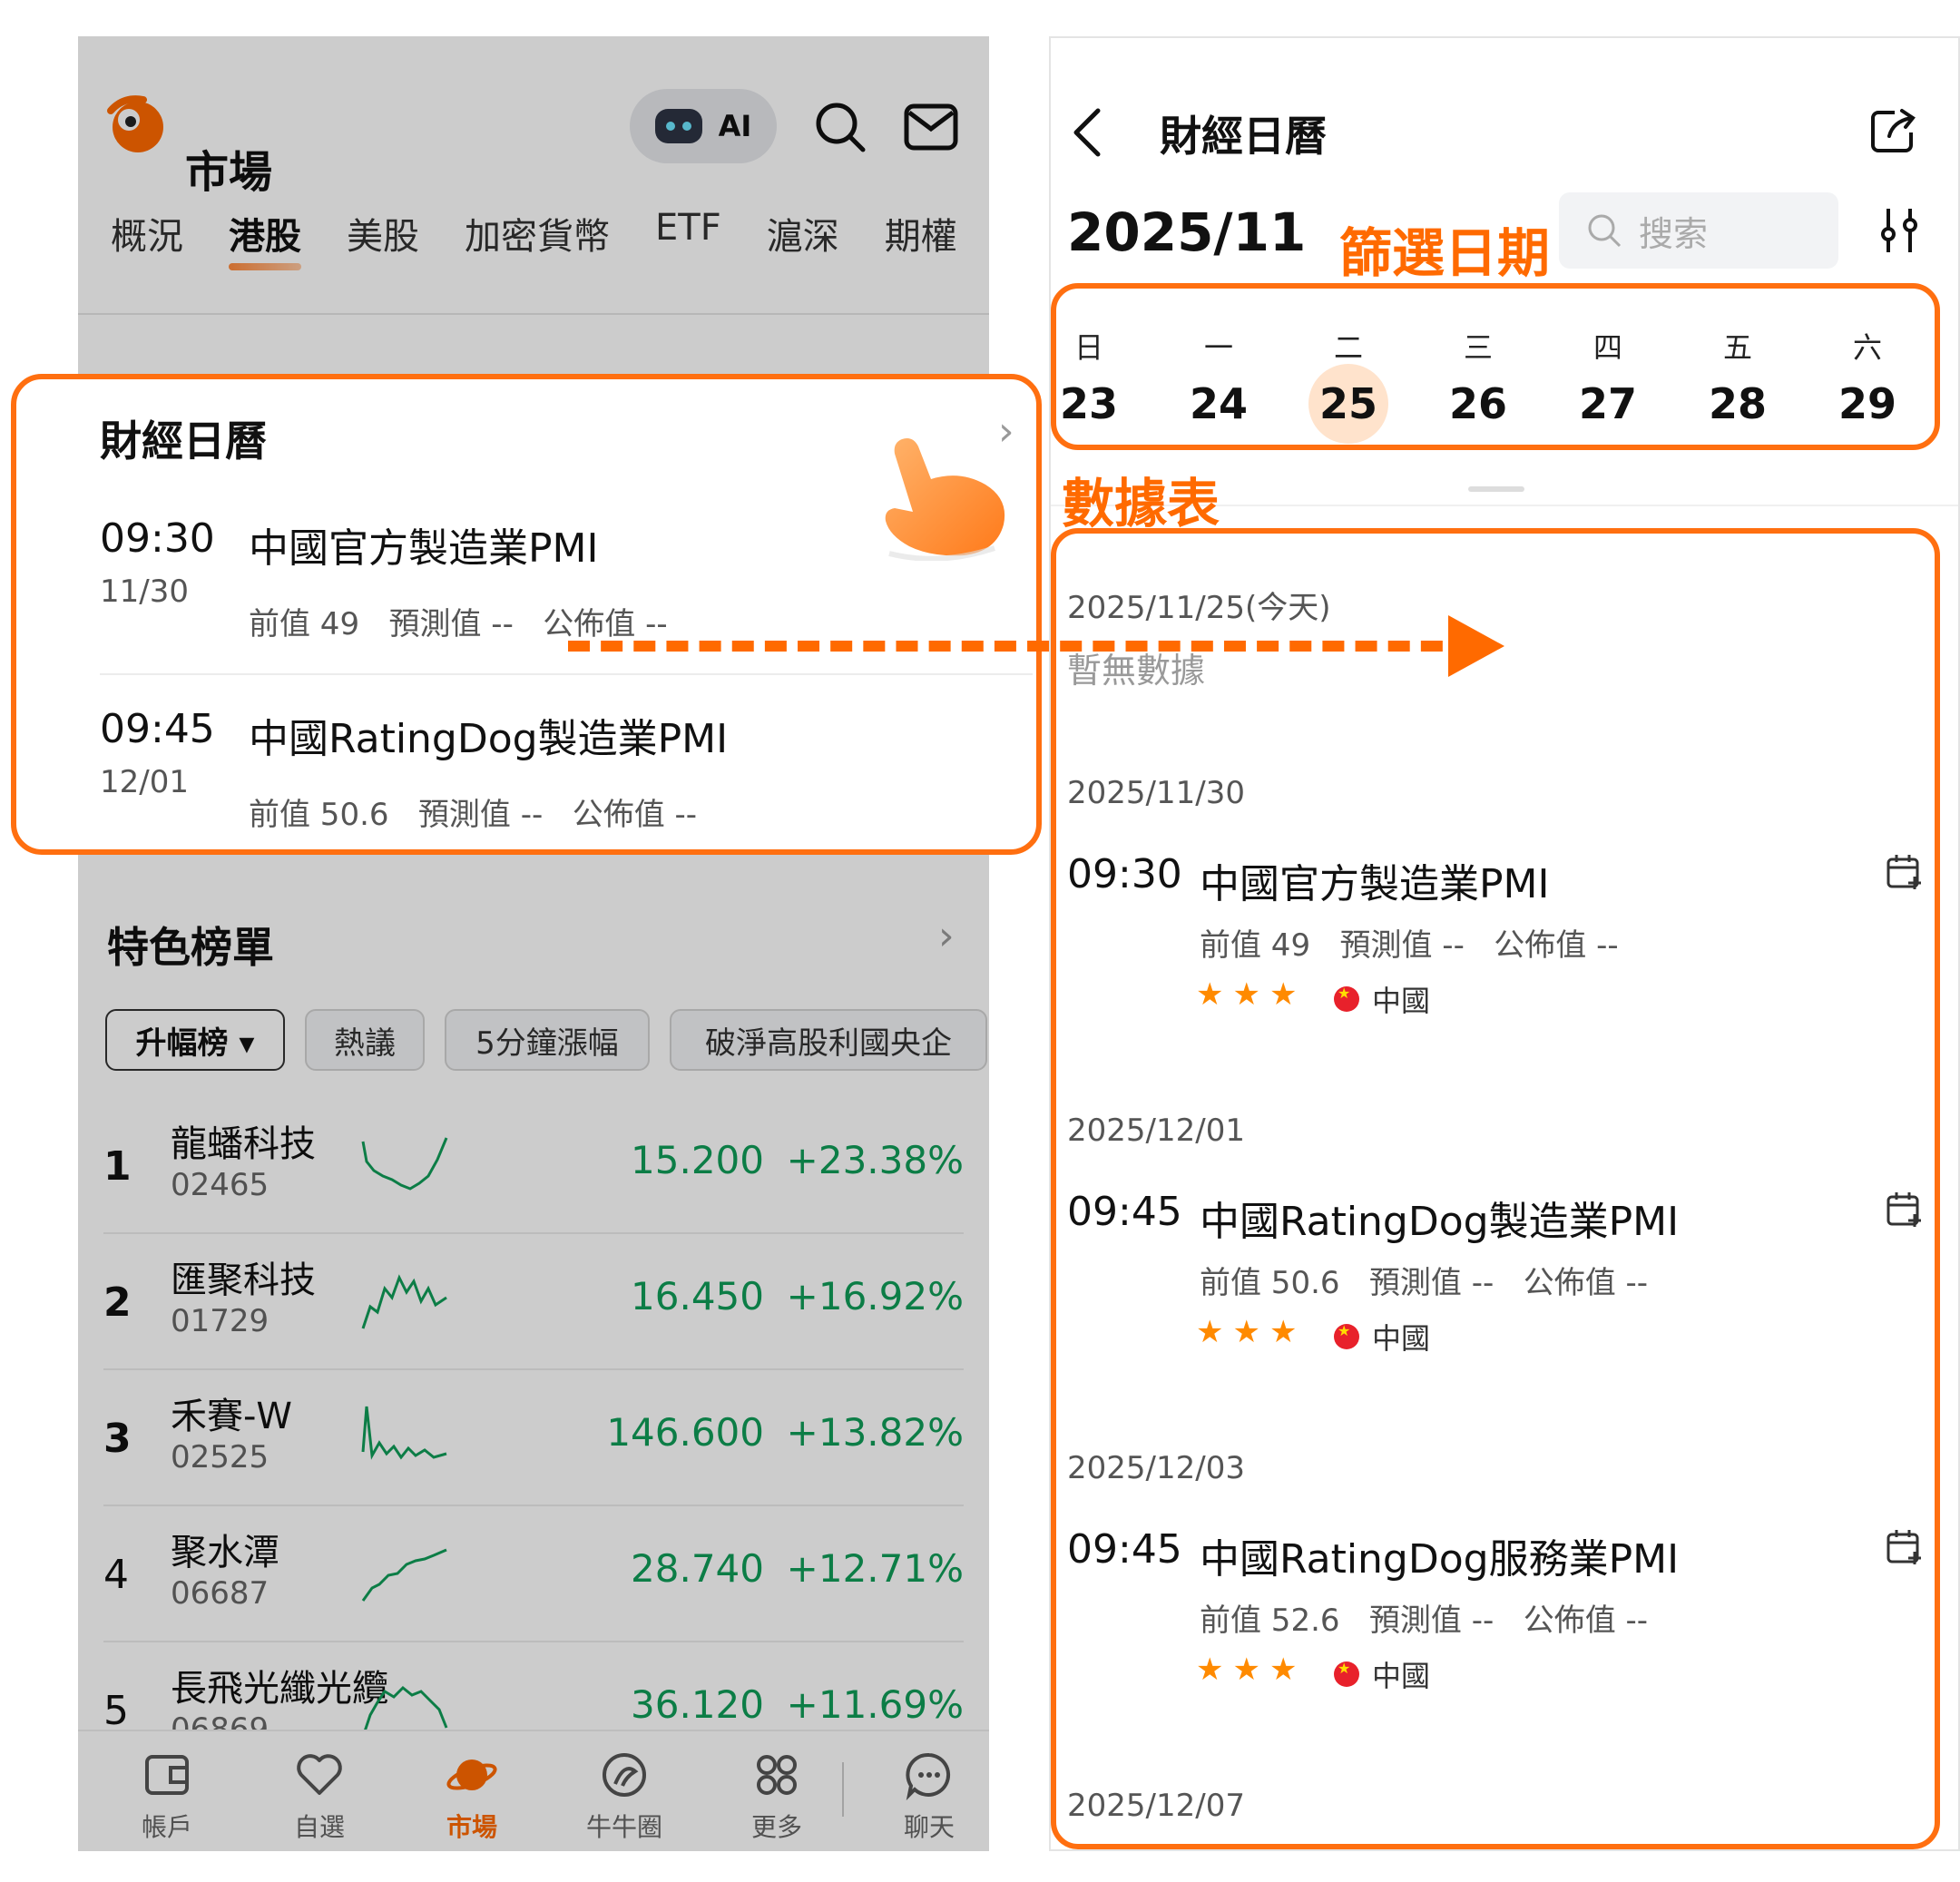  I want to click on robot-icon, so click(678, 126).